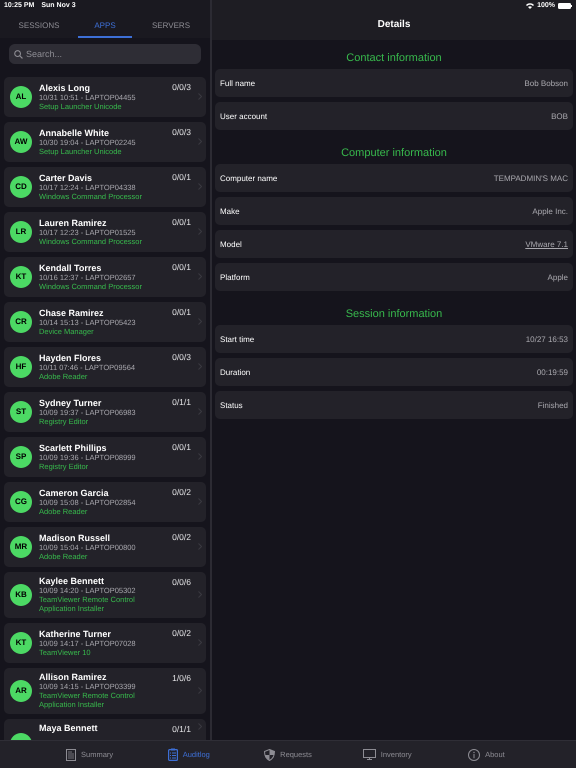  Describe the element at coordinates (171, 26) in the screenshot. I see `segment-tab: SERVERS` at that location.